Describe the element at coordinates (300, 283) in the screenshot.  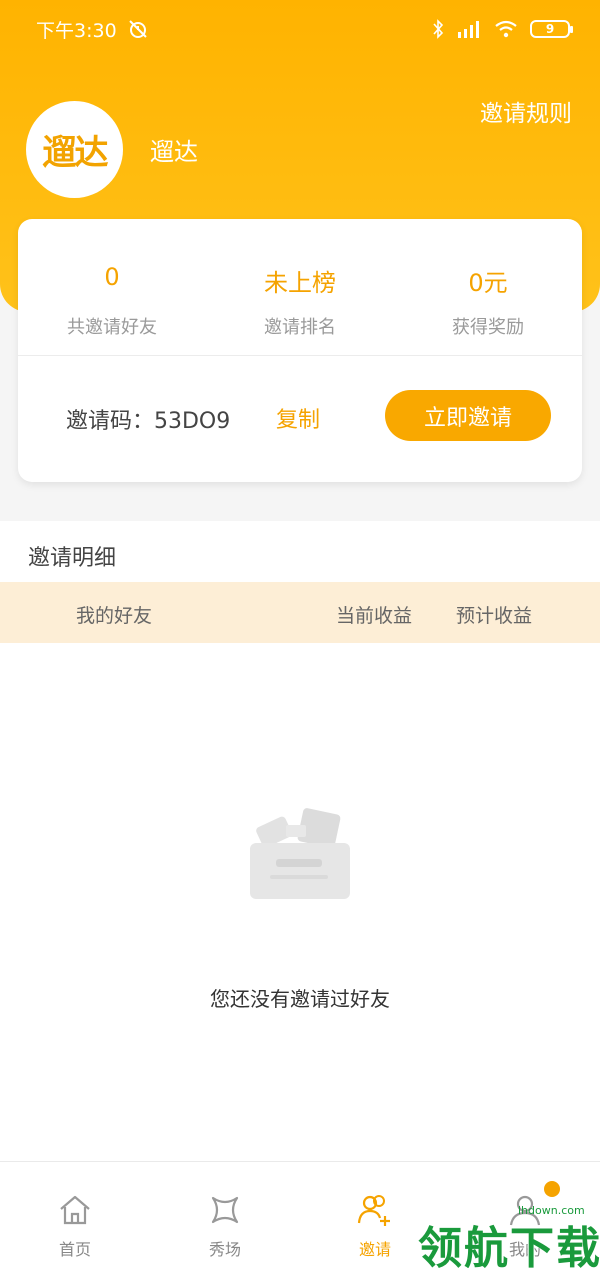
I see `stat-value: 未上榜` at that location.